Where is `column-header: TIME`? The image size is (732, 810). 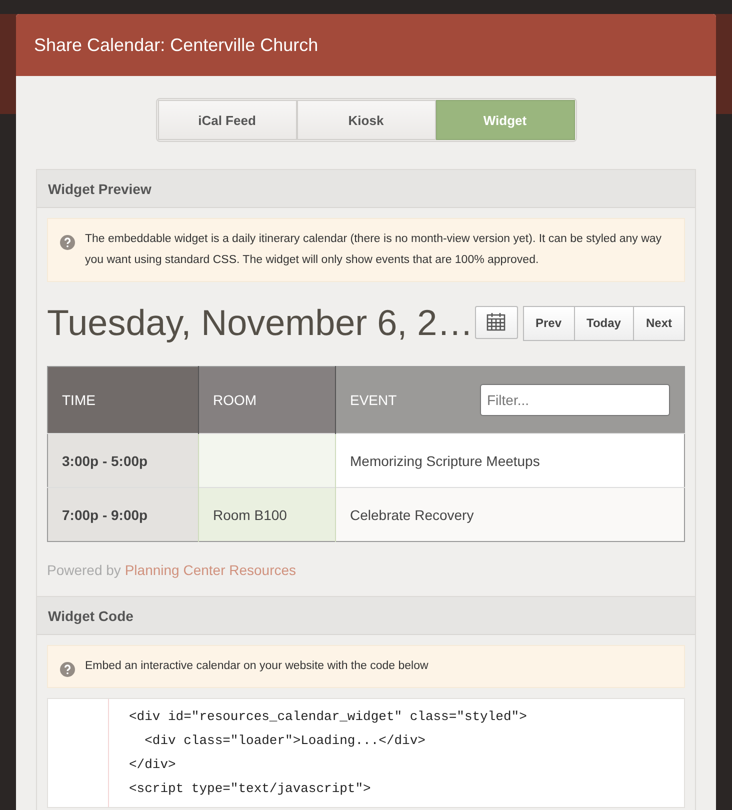
column-header: TIME is located at coordinates (123, 400).